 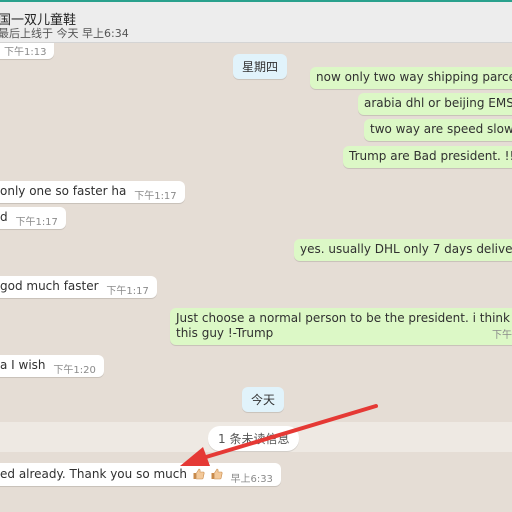 I want to click on message-text: arabia dhl or beijing EMS, so click(x=438, y=103).